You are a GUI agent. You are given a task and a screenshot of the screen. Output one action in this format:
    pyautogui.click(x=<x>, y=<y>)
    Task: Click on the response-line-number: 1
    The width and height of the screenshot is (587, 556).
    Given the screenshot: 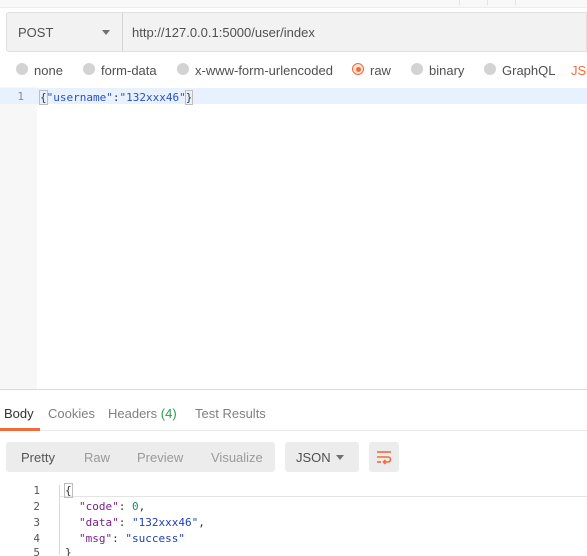 What is the action you would take?
    pyautogui.click(x=36, y=490)
    